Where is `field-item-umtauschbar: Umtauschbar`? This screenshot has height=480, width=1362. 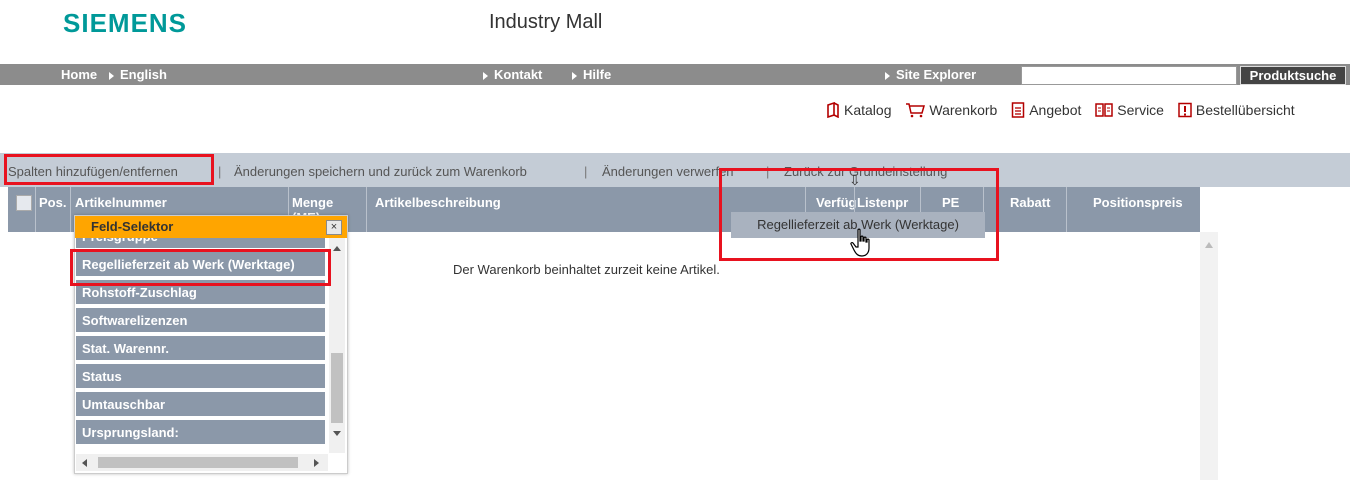 field-item-umtauschbar: Umtauschbar is located at coordinates (200, 405).